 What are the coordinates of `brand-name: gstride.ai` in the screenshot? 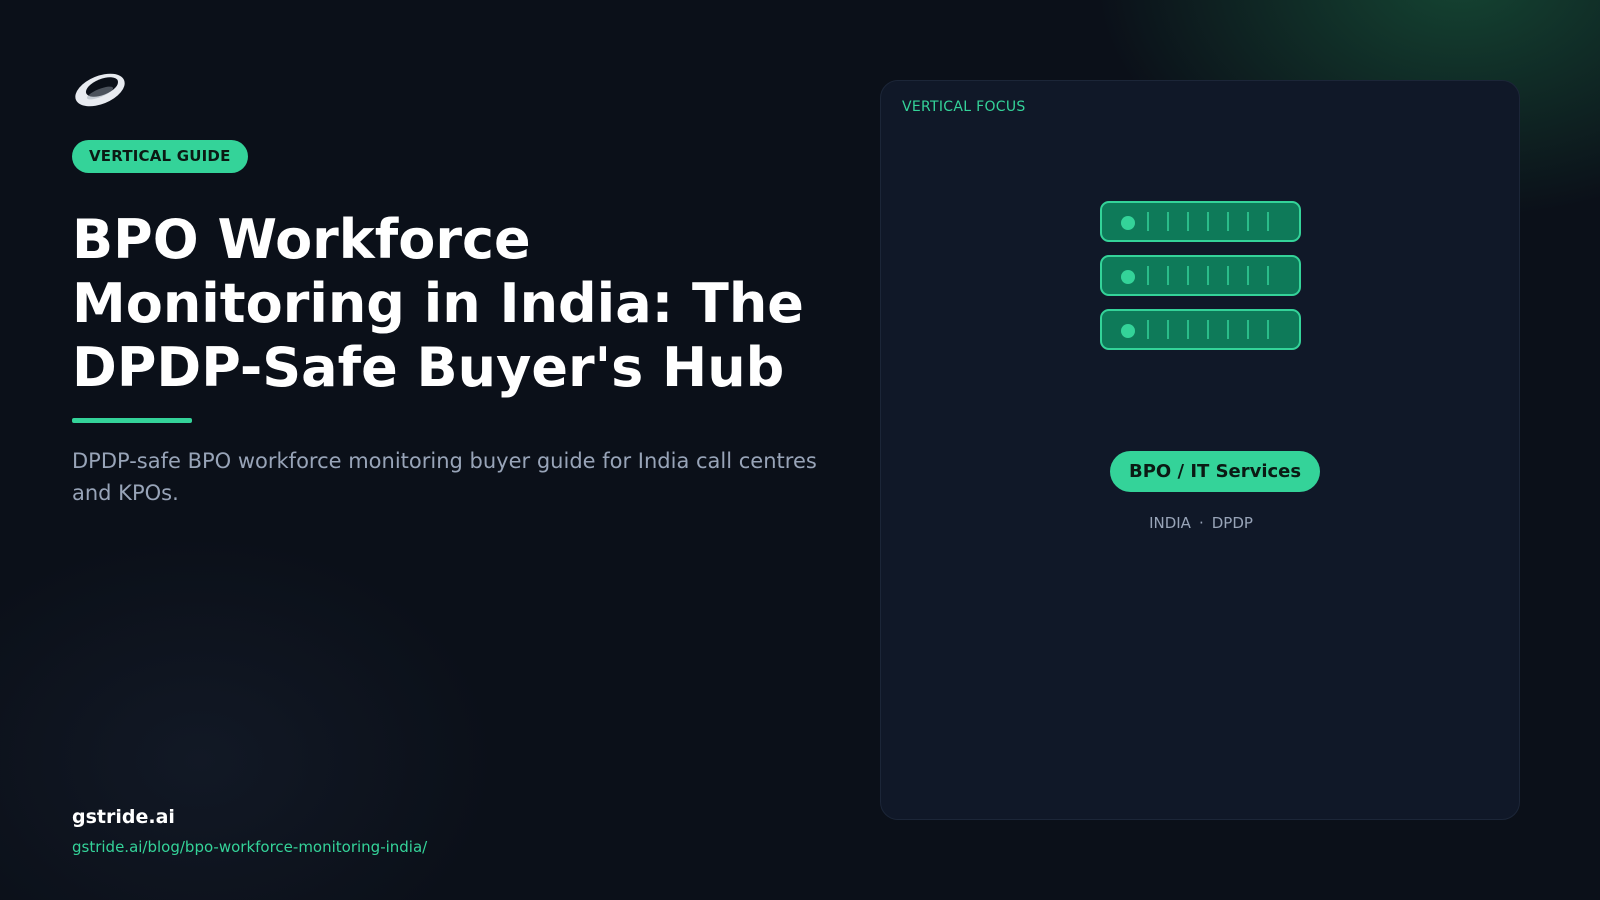 It's located at (123, 817).